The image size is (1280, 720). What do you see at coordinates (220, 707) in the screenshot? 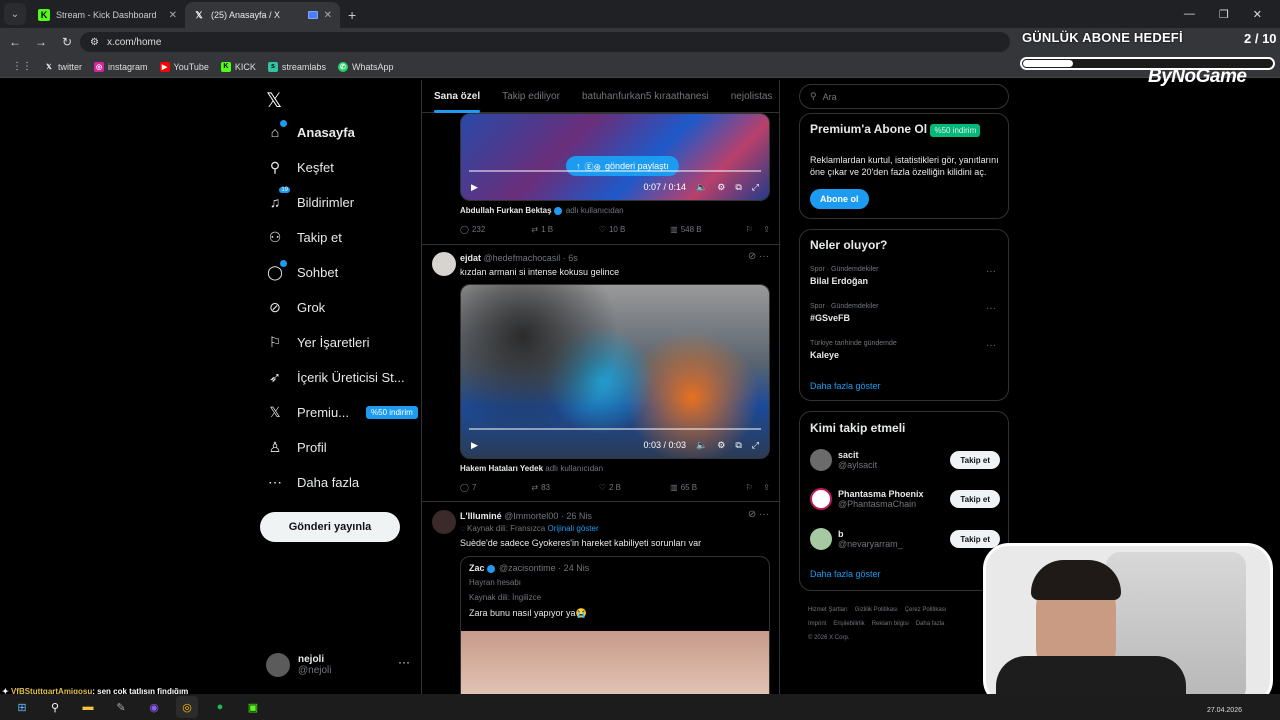
I see `spotify-icon: ●` at bounding box center [220, 707].